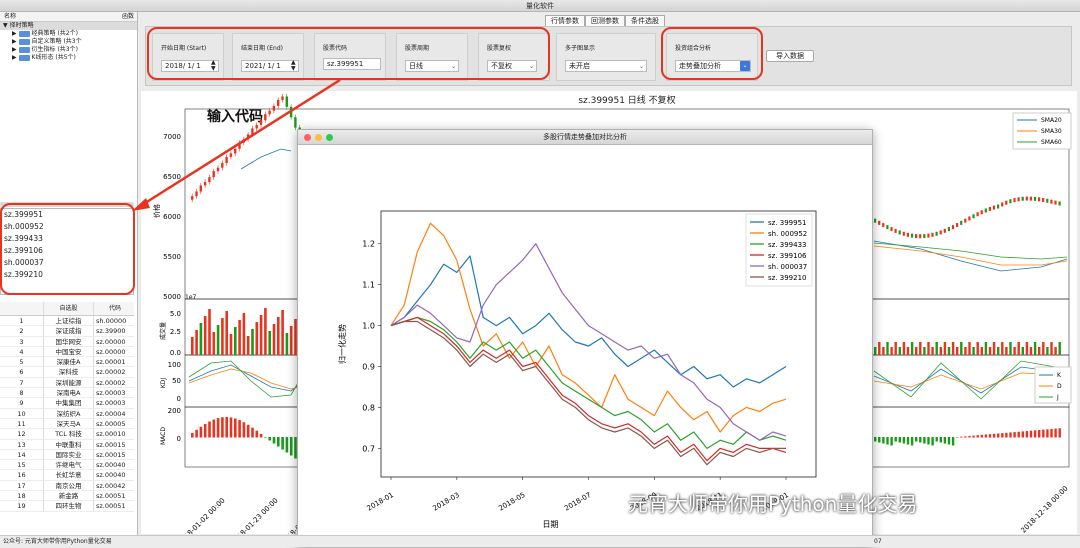  I want to click on row-index: 12, so click(22, 434).